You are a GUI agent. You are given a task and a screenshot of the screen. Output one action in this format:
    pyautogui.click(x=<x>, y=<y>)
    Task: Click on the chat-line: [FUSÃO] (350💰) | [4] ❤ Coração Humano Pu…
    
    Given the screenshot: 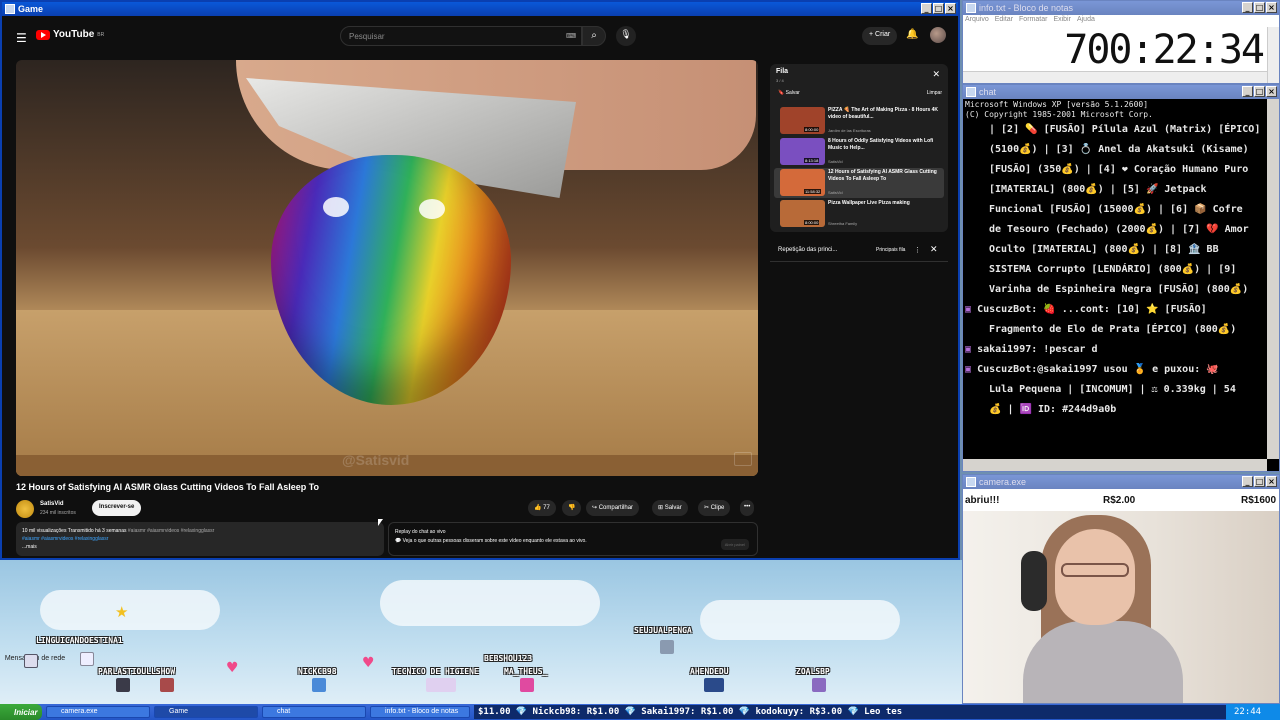 What is the action you would take?
    pyautogui.click(x=1119, y=169)
    